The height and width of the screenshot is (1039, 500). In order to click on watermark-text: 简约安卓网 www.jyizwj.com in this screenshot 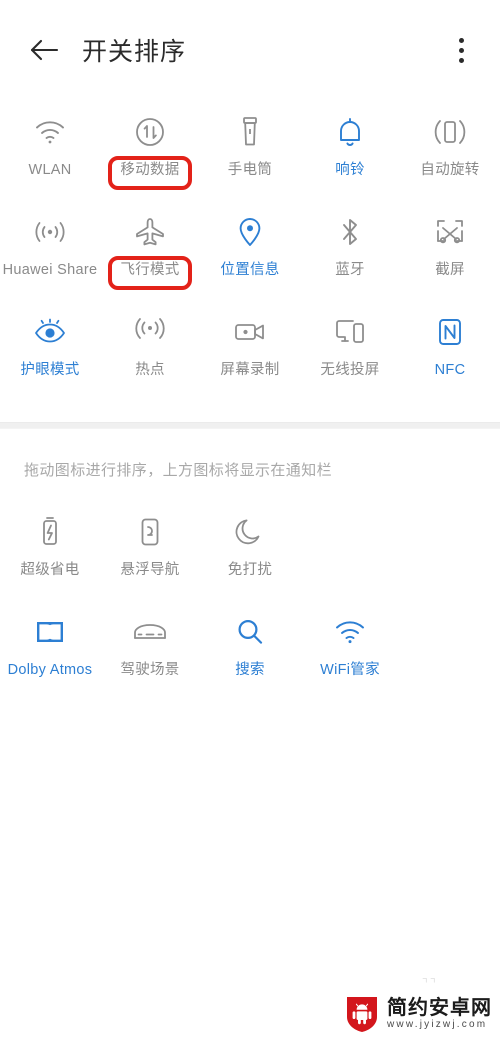, I will do `click(439, 1014)`.